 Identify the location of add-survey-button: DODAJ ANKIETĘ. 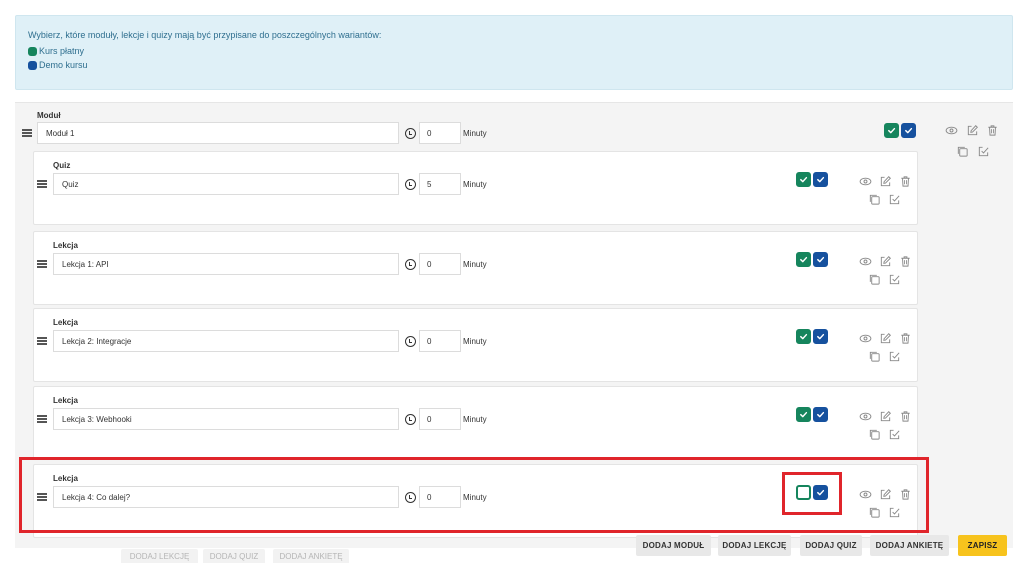
(909, 545).